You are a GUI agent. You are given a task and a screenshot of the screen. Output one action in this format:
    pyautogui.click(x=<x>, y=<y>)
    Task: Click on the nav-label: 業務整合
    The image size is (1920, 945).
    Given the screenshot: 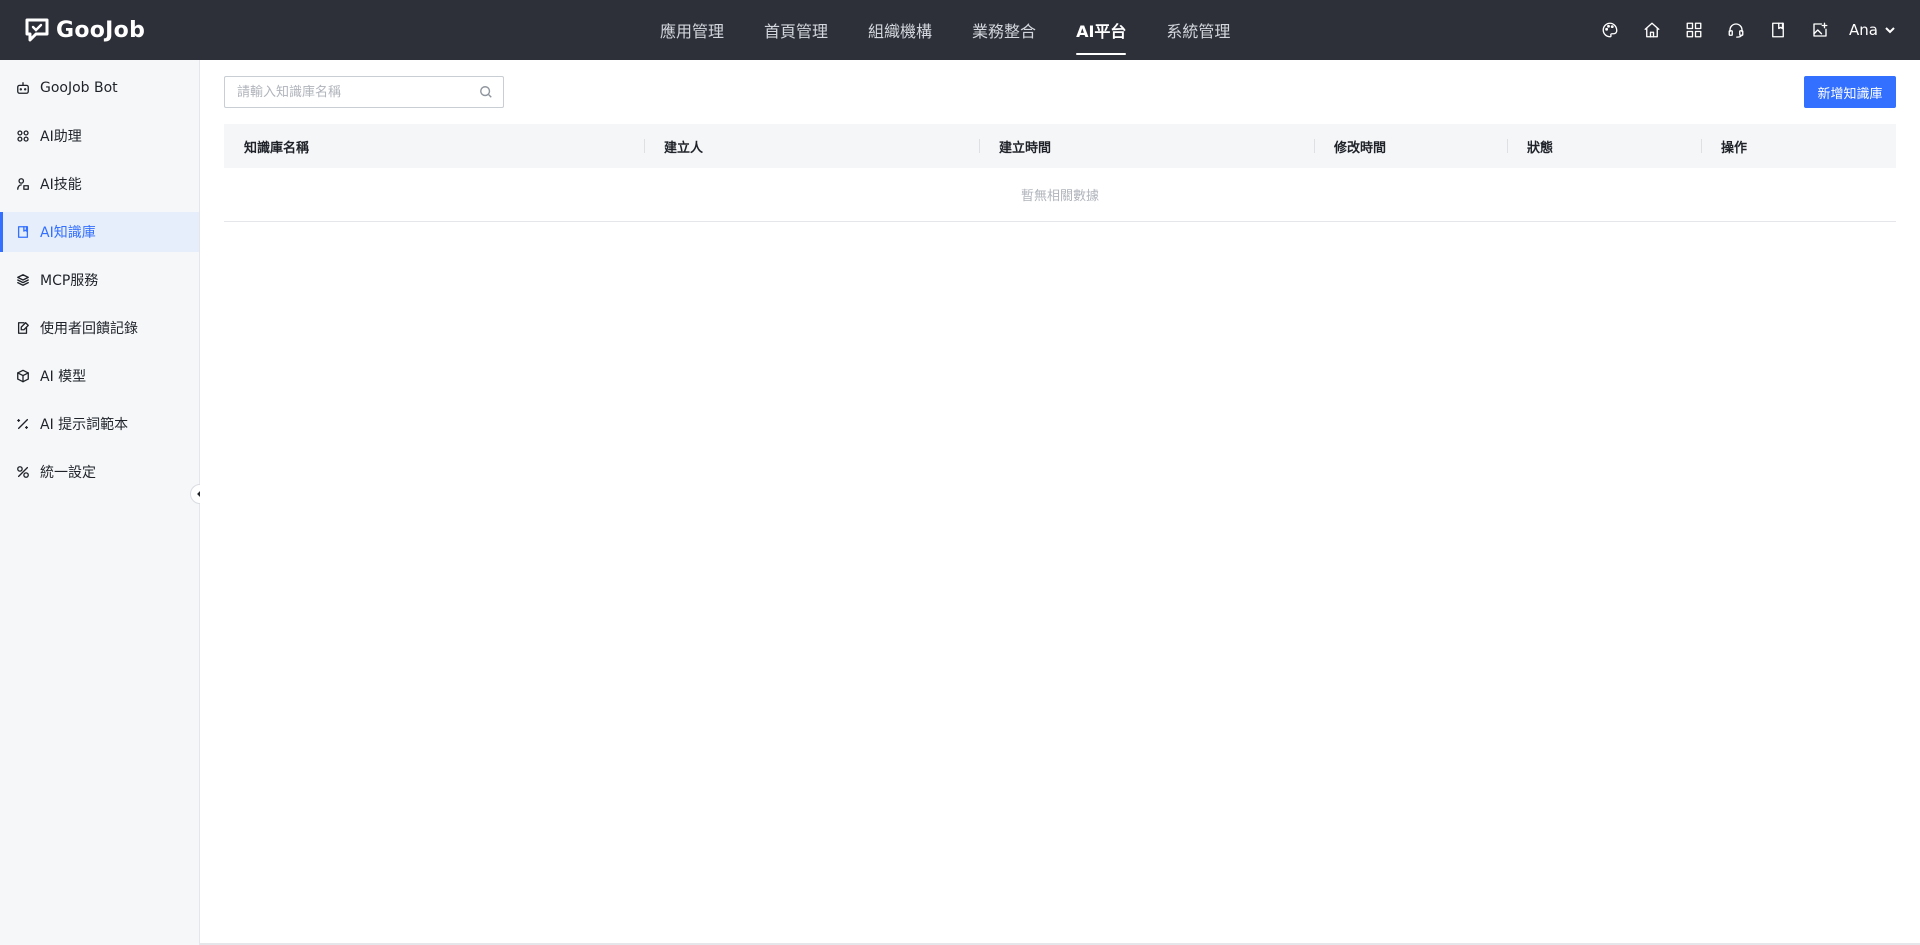 What is the action you would take?
    pyautogui.click(x=1004, y=31)
    